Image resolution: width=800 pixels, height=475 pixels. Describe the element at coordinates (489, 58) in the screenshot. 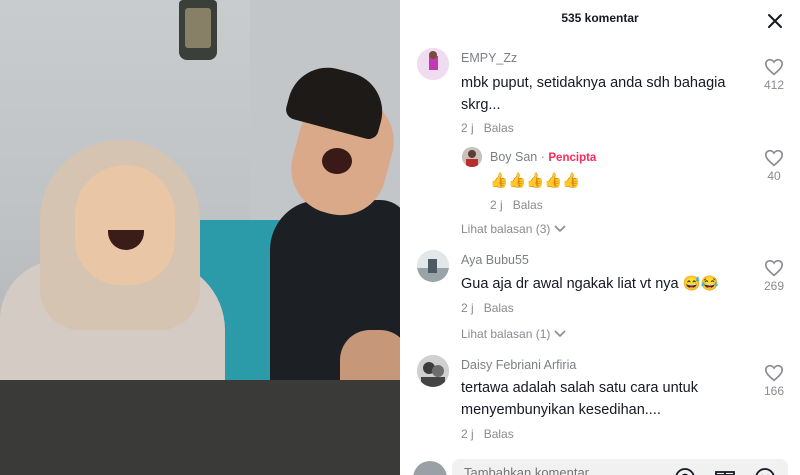

I see `comment-username: EMPY_Zz` at that location.